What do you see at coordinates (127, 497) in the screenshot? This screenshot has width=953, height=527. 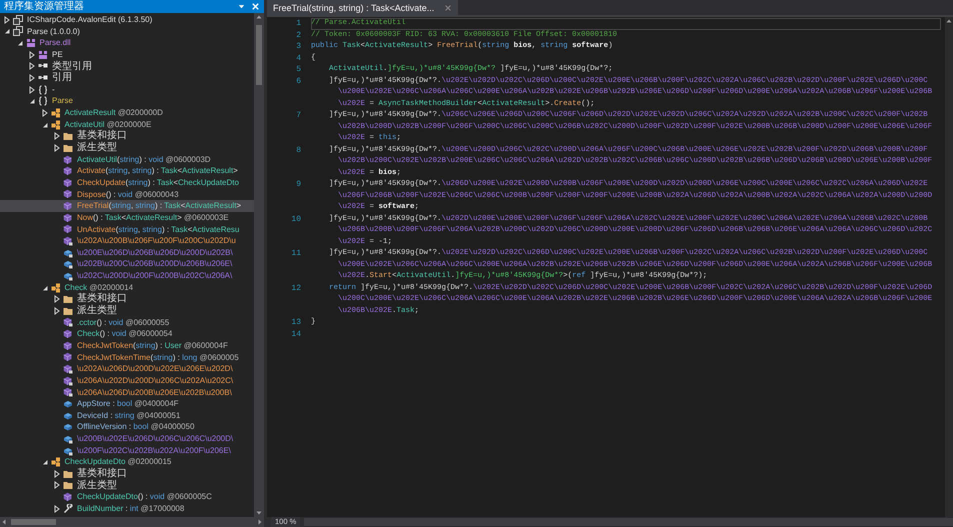 I see `tree-item: CheckUpdateDto() : void @0600005C` at bounding box center [127, 497].